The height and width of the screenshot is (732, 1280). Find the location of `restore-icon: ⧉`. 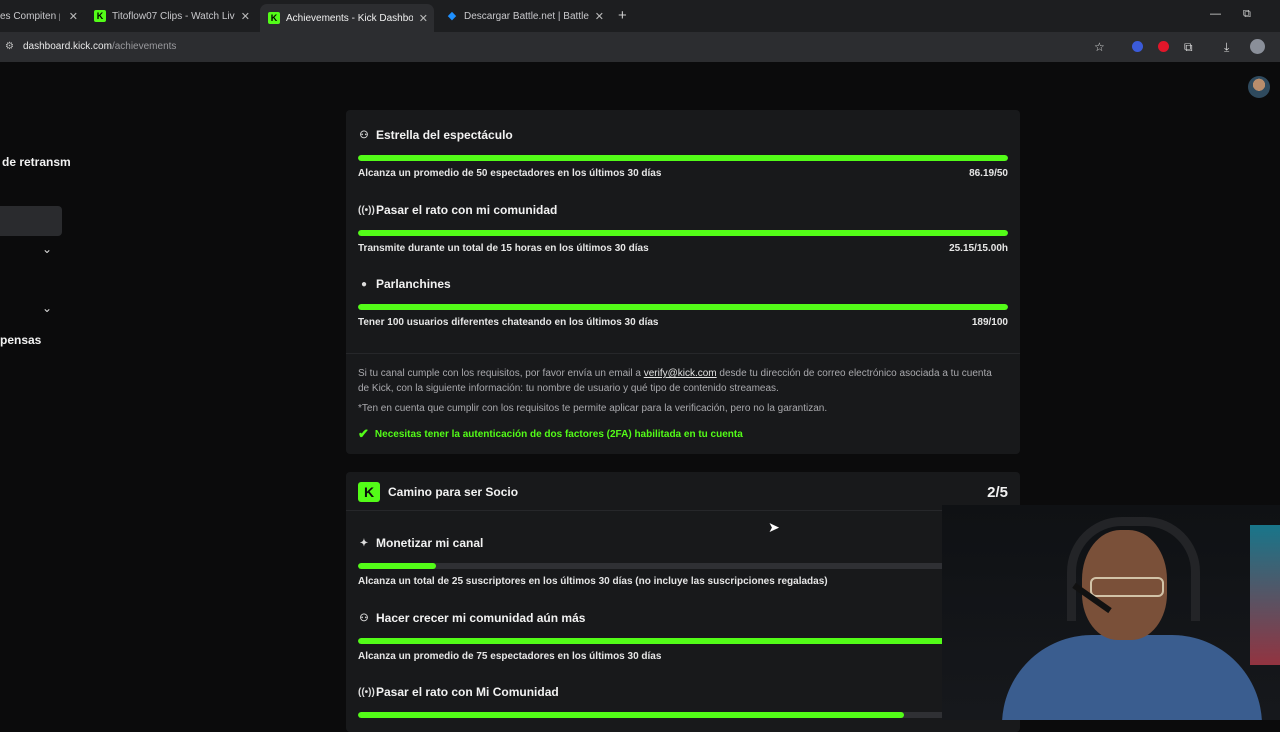

restore-icon: ⧉ is located at coordinates (1247, 14).